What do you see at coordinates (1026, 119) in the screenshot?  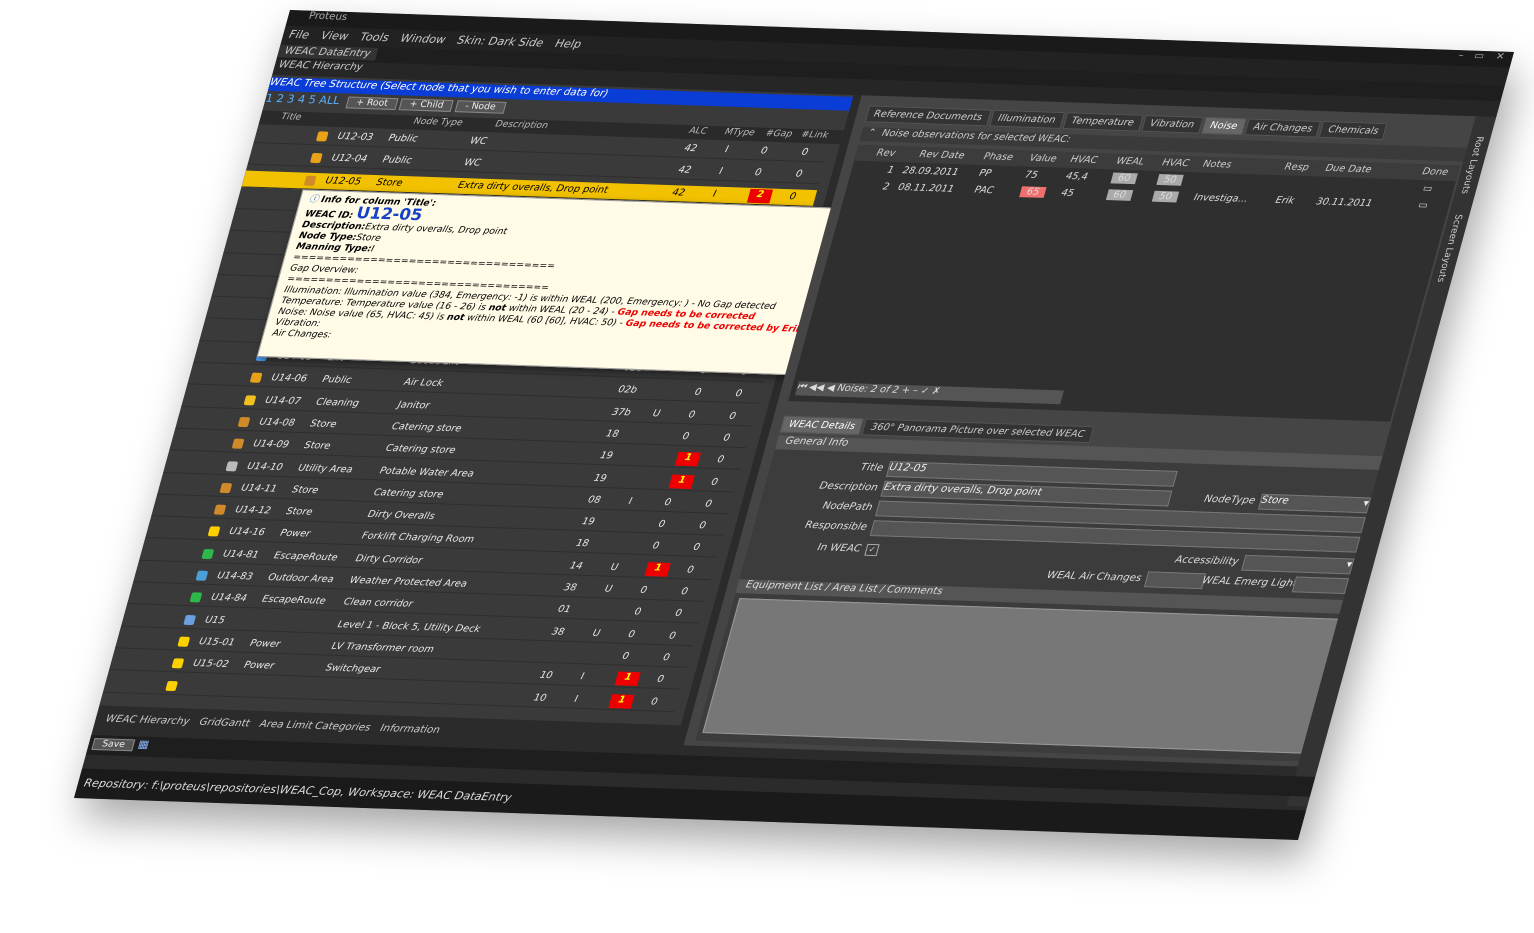 I see `tab-illumination: Illumination` at bounding box center [1026, 119].